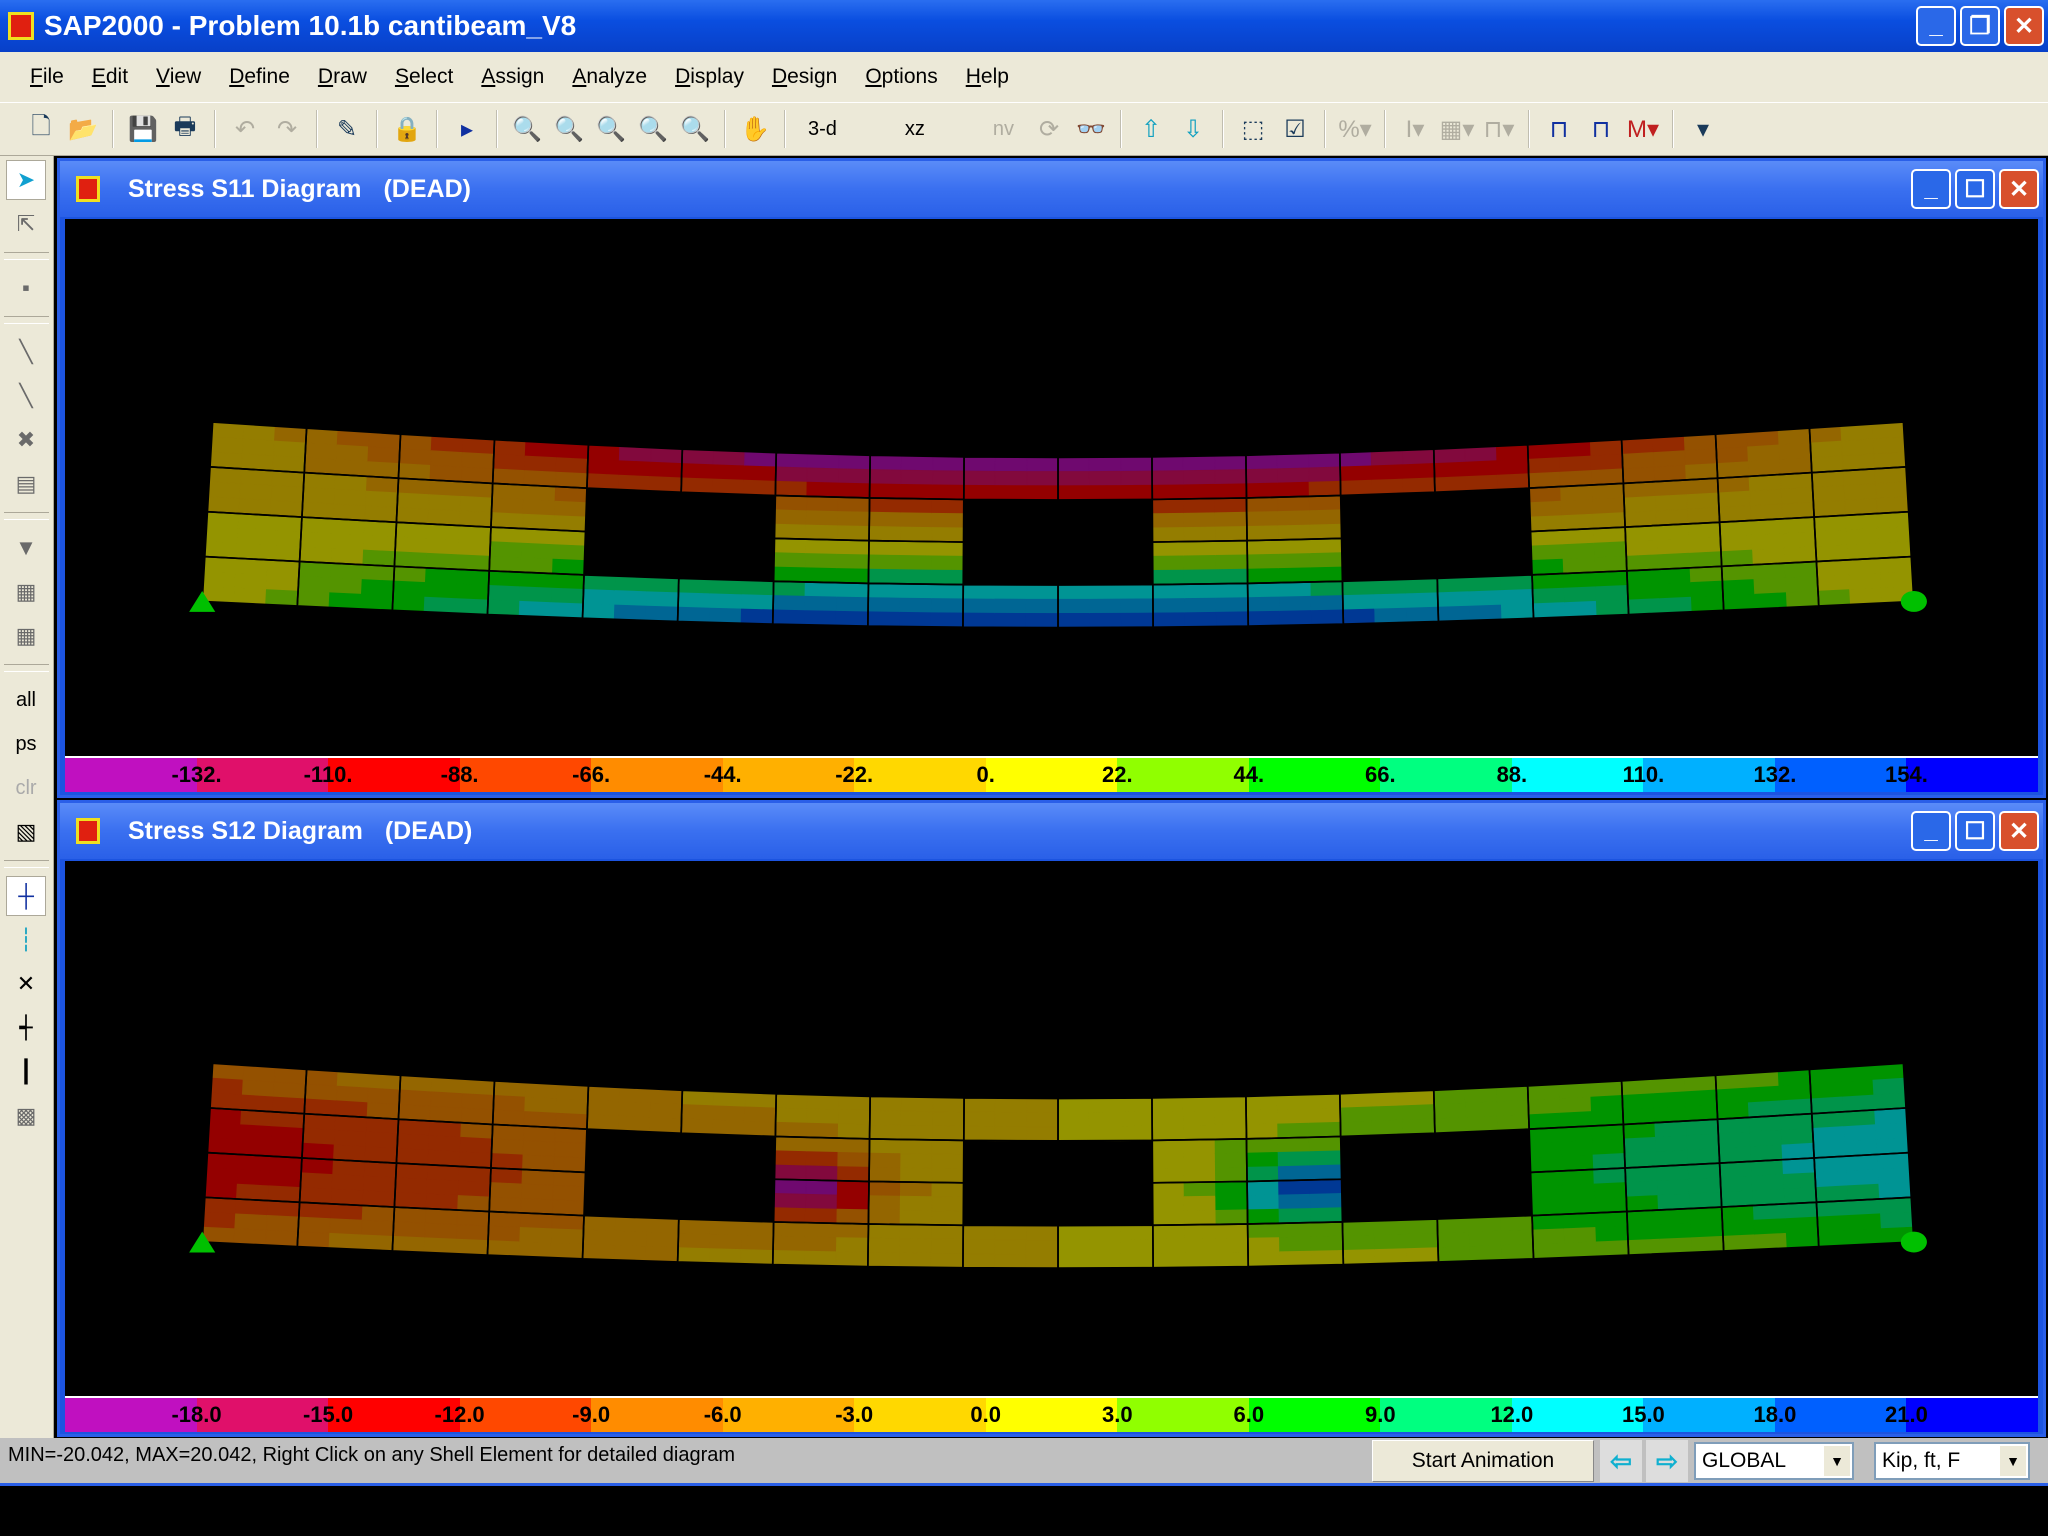 The width and height of the screenshot is (2048, 1536). I want to click on snap-midpoint-icon: ┆, so click(26, 940).